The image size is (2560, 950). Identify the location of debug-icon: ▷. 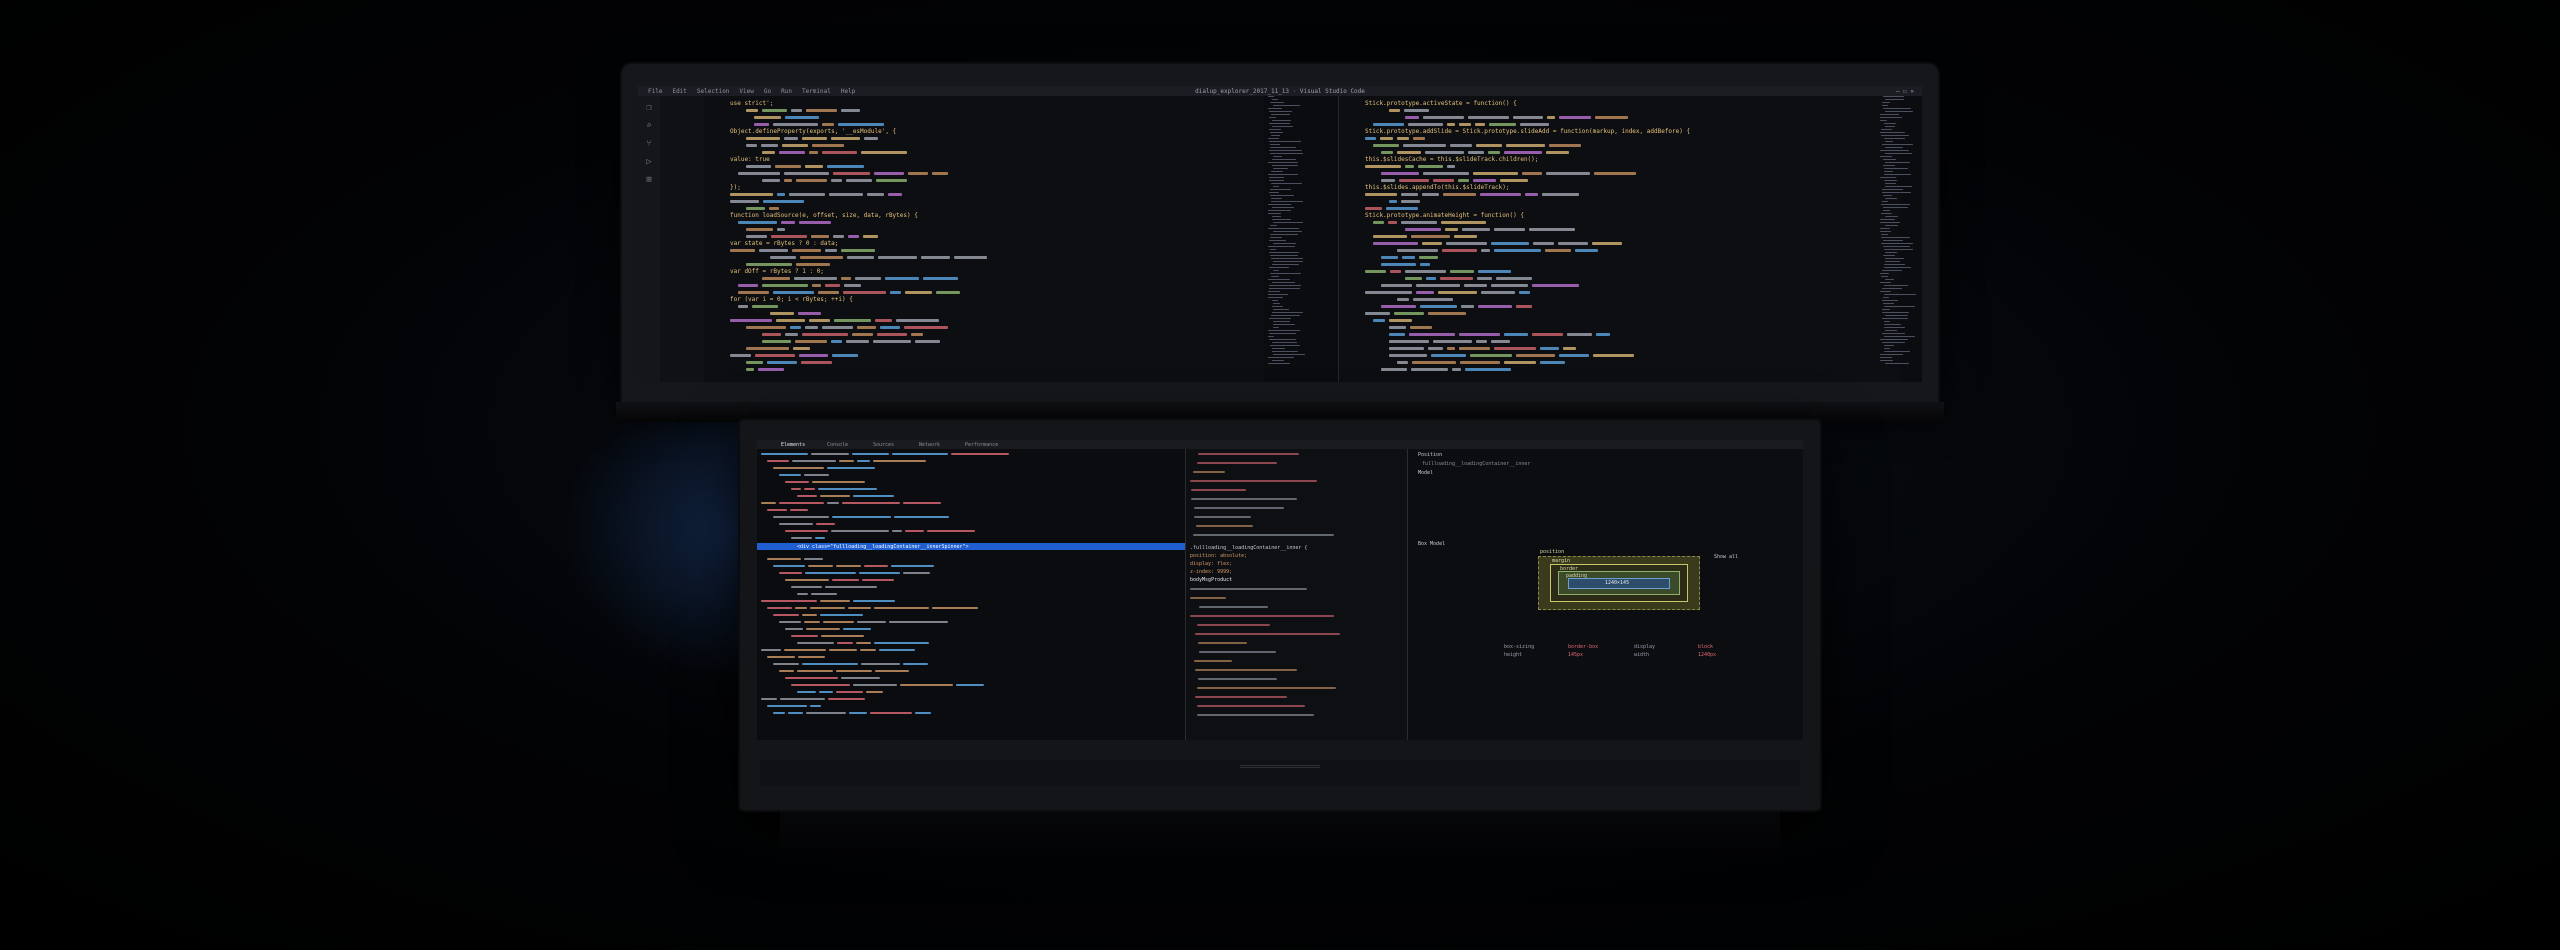
(648, 162).